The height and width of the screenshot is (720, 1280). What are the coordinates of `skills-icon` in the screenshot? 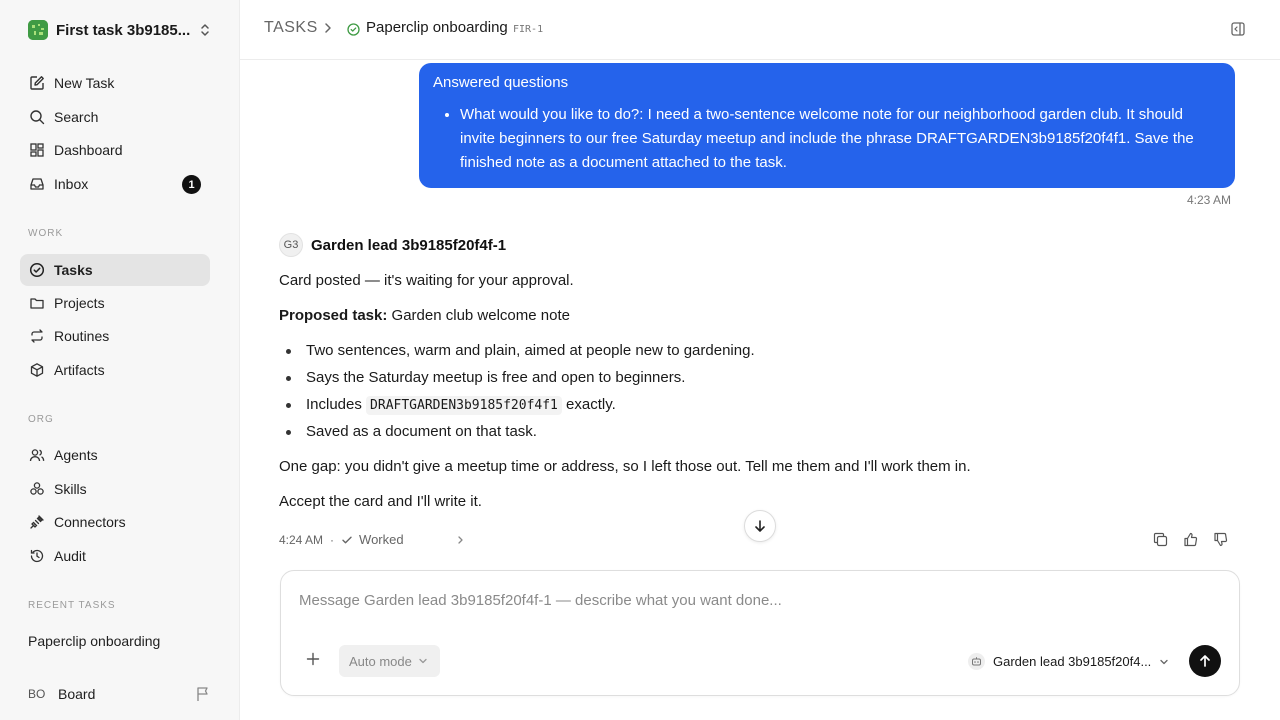 It's located at (37, 489).